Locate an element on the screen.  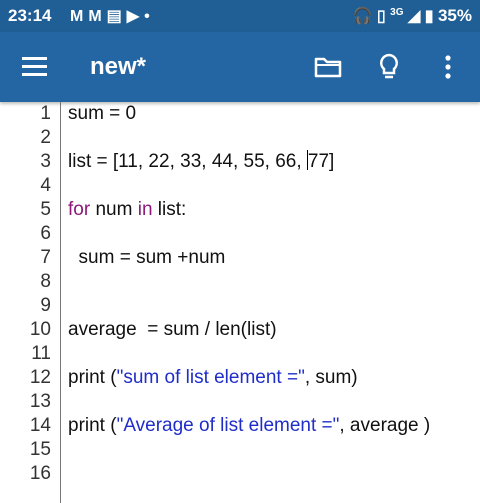
status-right: 🎧 ▯ 3G ◢ ▮ 35% is located at coordinates (413, 16).